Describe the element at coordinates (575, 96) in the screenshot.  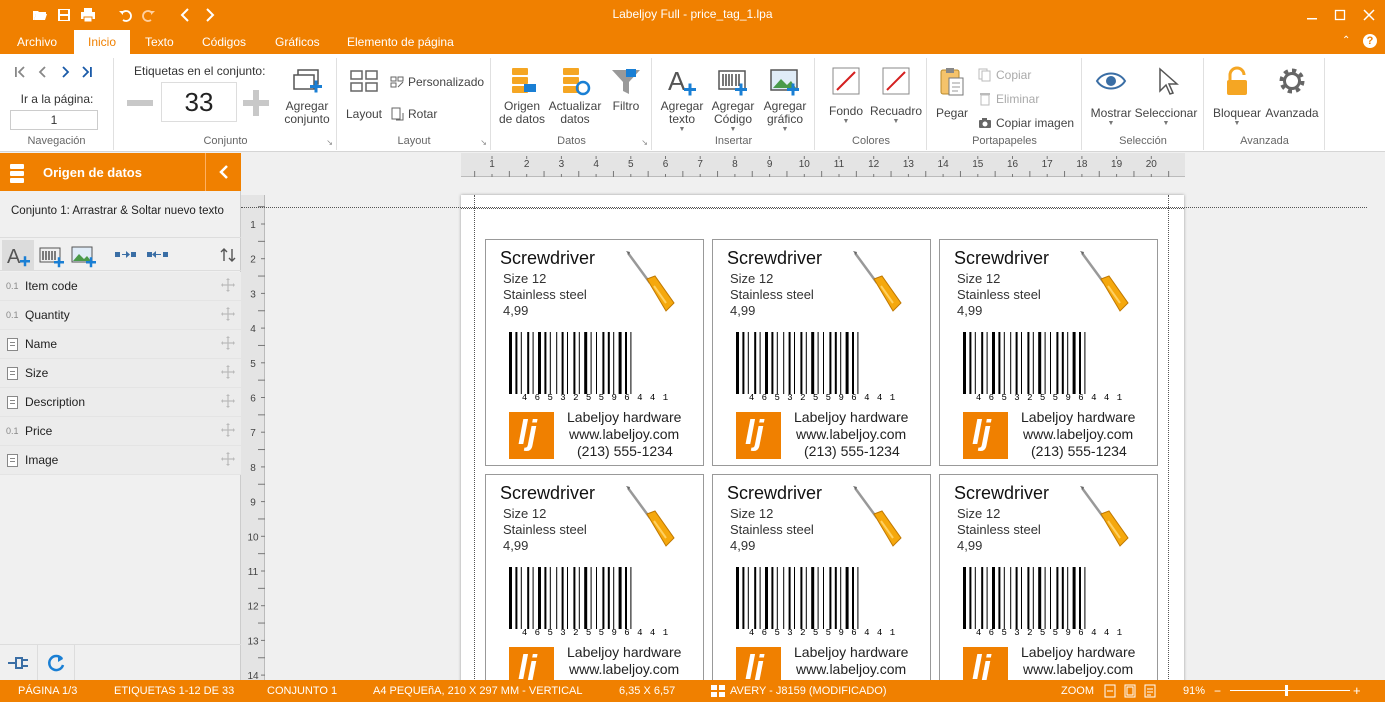
I see `actualizar-datos-button: Actualizar datos` at that location.